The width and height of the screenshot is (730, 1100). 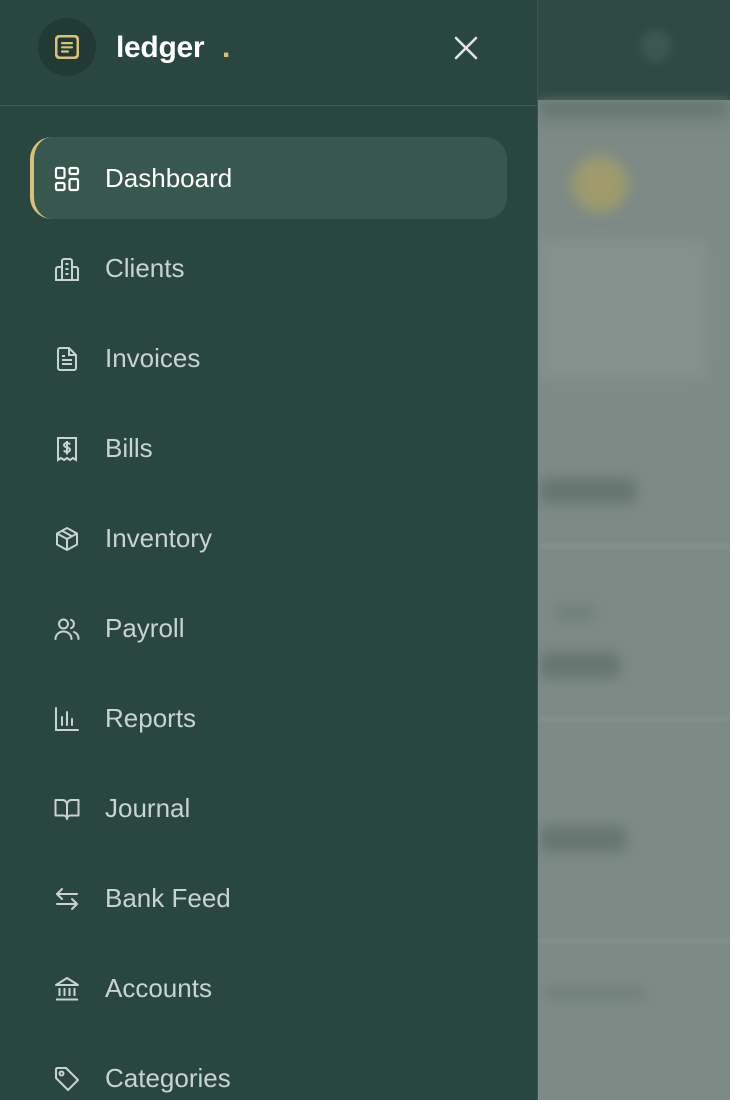 I want to click on bar-chart-icon, so click(x=67, y=719).